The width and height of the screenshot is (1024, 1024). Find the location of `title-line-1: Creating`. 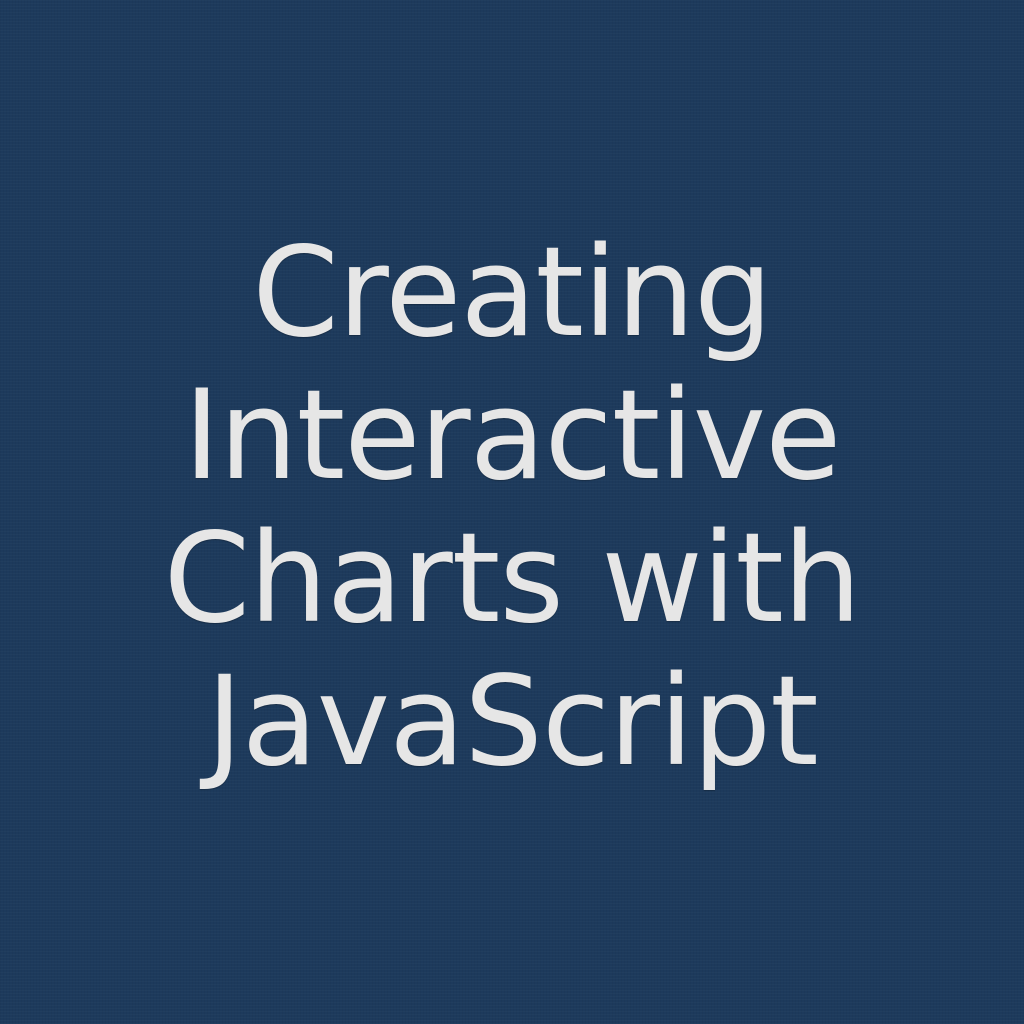

title-line-1: Creating is located at coordinates (512, 293).